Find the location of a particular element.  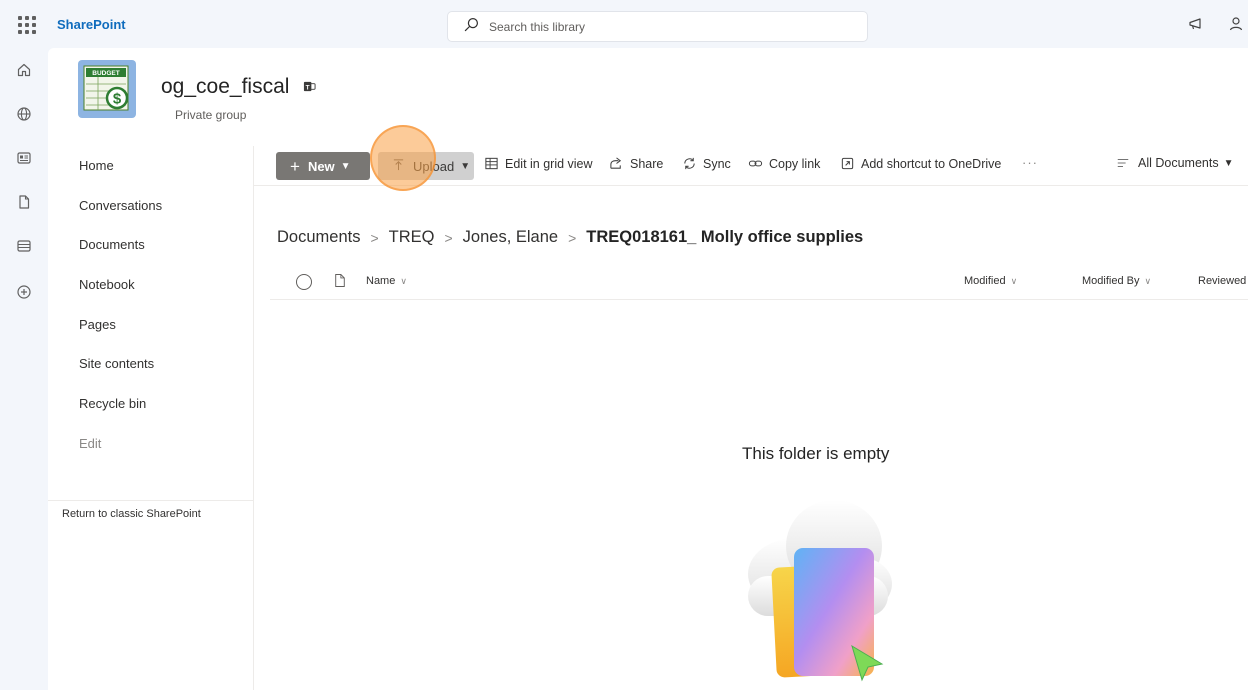

search-box is located at coordinates (657, 26).